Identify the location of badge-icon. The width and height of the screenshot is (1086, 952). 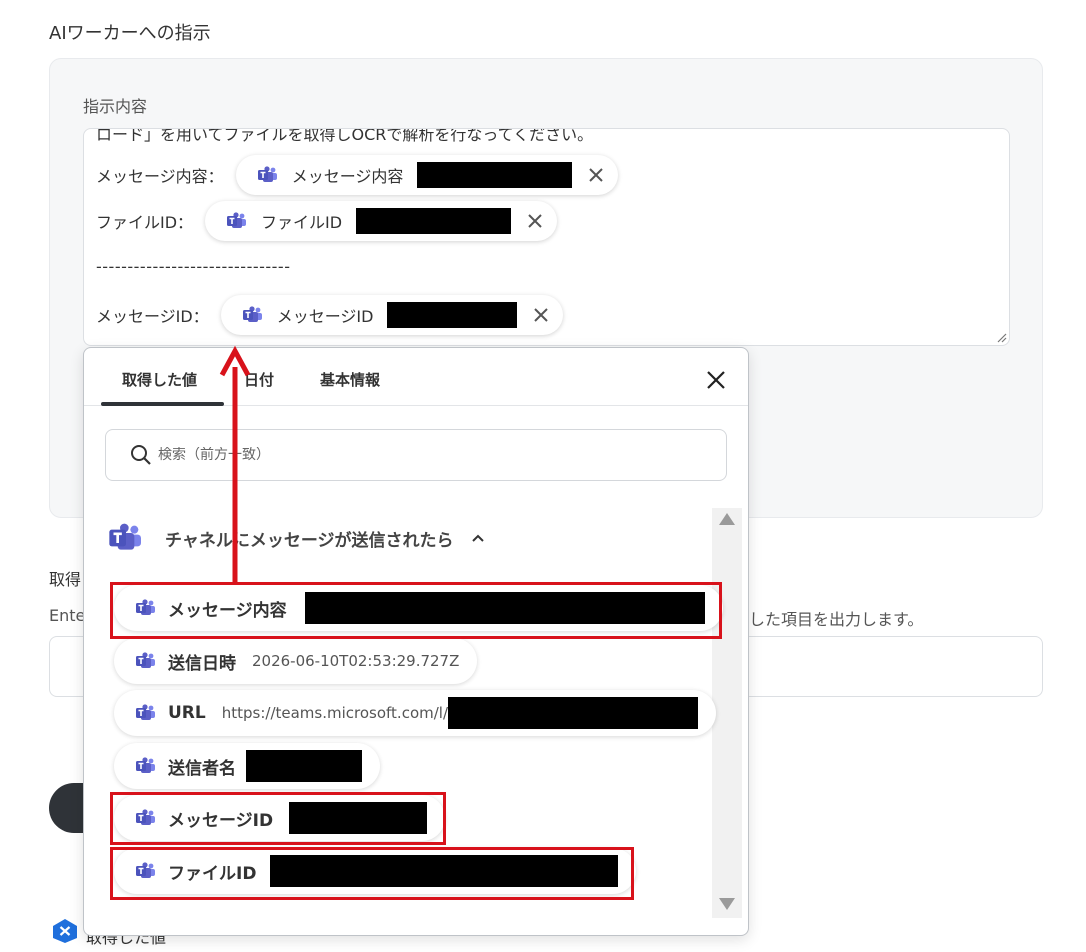
(65, 931).